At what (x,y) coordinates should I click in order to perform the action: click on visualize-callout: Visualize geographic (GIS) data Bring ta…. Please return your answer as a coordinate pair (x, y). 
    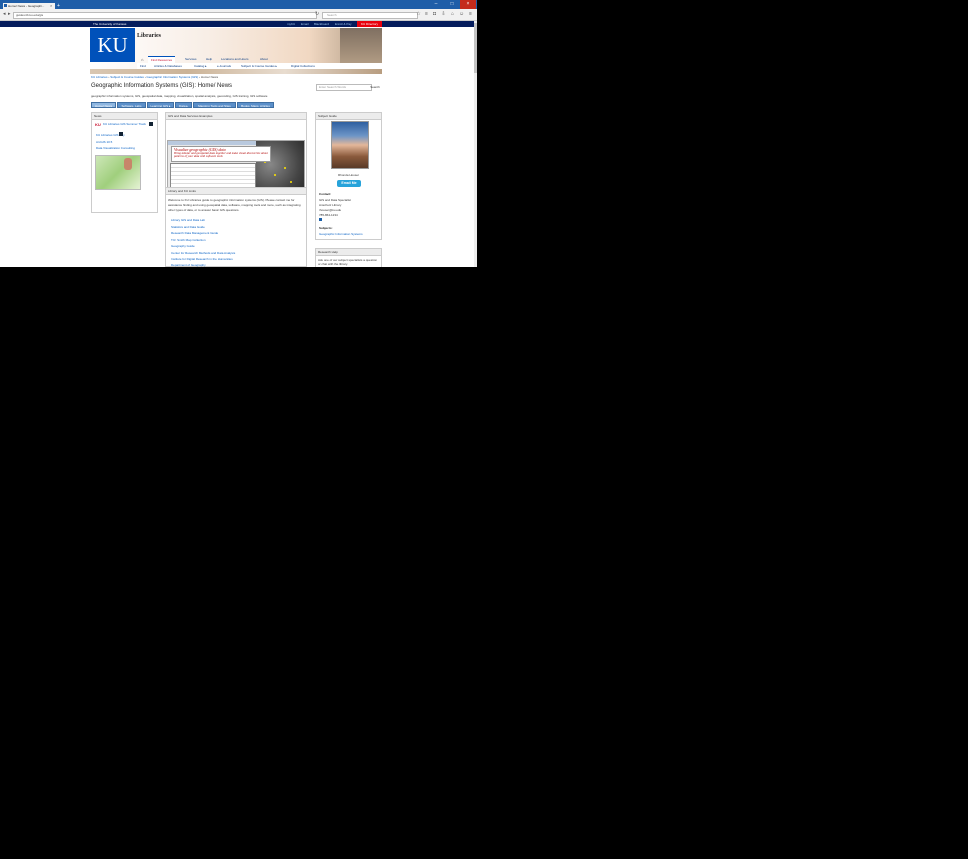
    Looking at the image, I should click on (221, 154).